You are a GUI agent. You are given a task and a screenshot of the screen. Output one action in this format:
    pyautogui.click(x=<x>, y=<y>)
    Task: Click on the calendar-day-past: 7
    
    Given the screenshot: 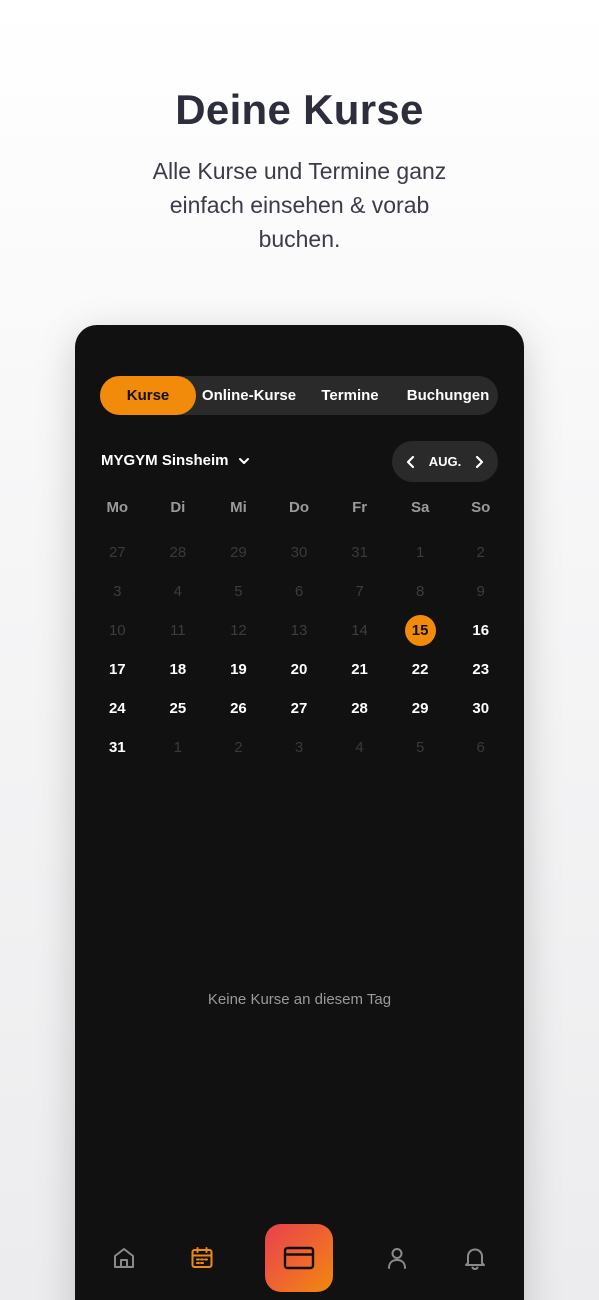 What is the action you would take?
    pyautogui.click(x=359, y=591)
    